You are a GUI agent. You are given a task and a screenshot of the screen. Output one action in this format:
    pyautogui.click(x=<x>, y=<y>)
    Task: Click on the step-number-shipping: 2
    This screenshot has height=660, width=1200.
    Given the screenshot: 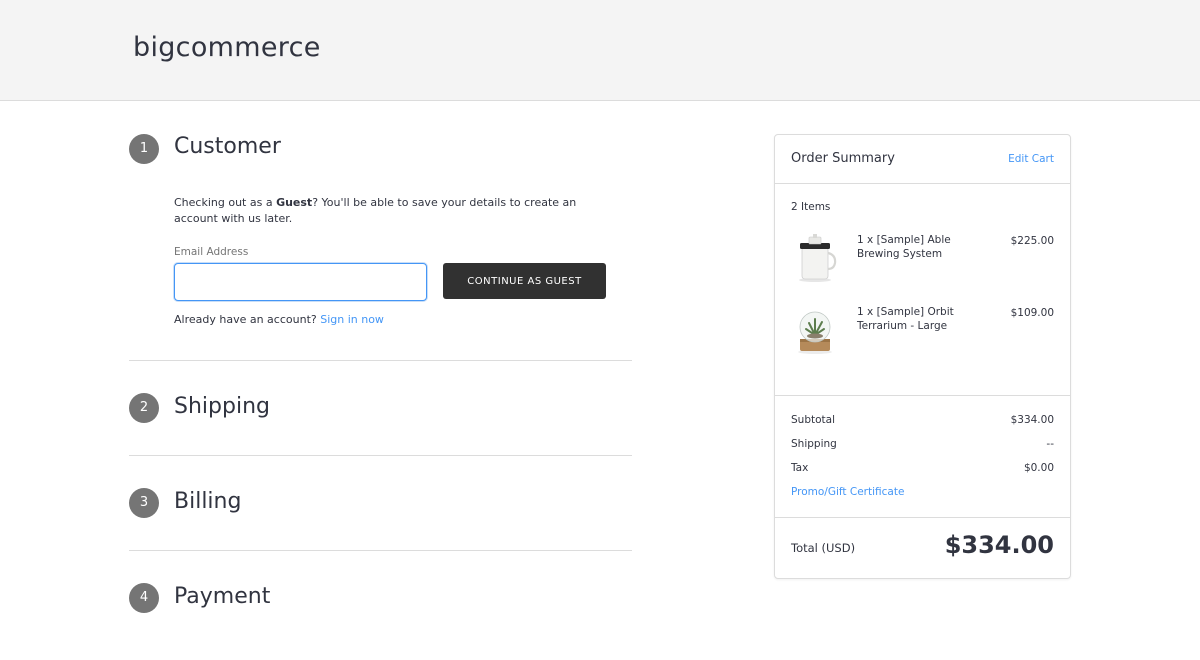 What is the action you would take?
    pyautogui.click(x=144, y=408)
    